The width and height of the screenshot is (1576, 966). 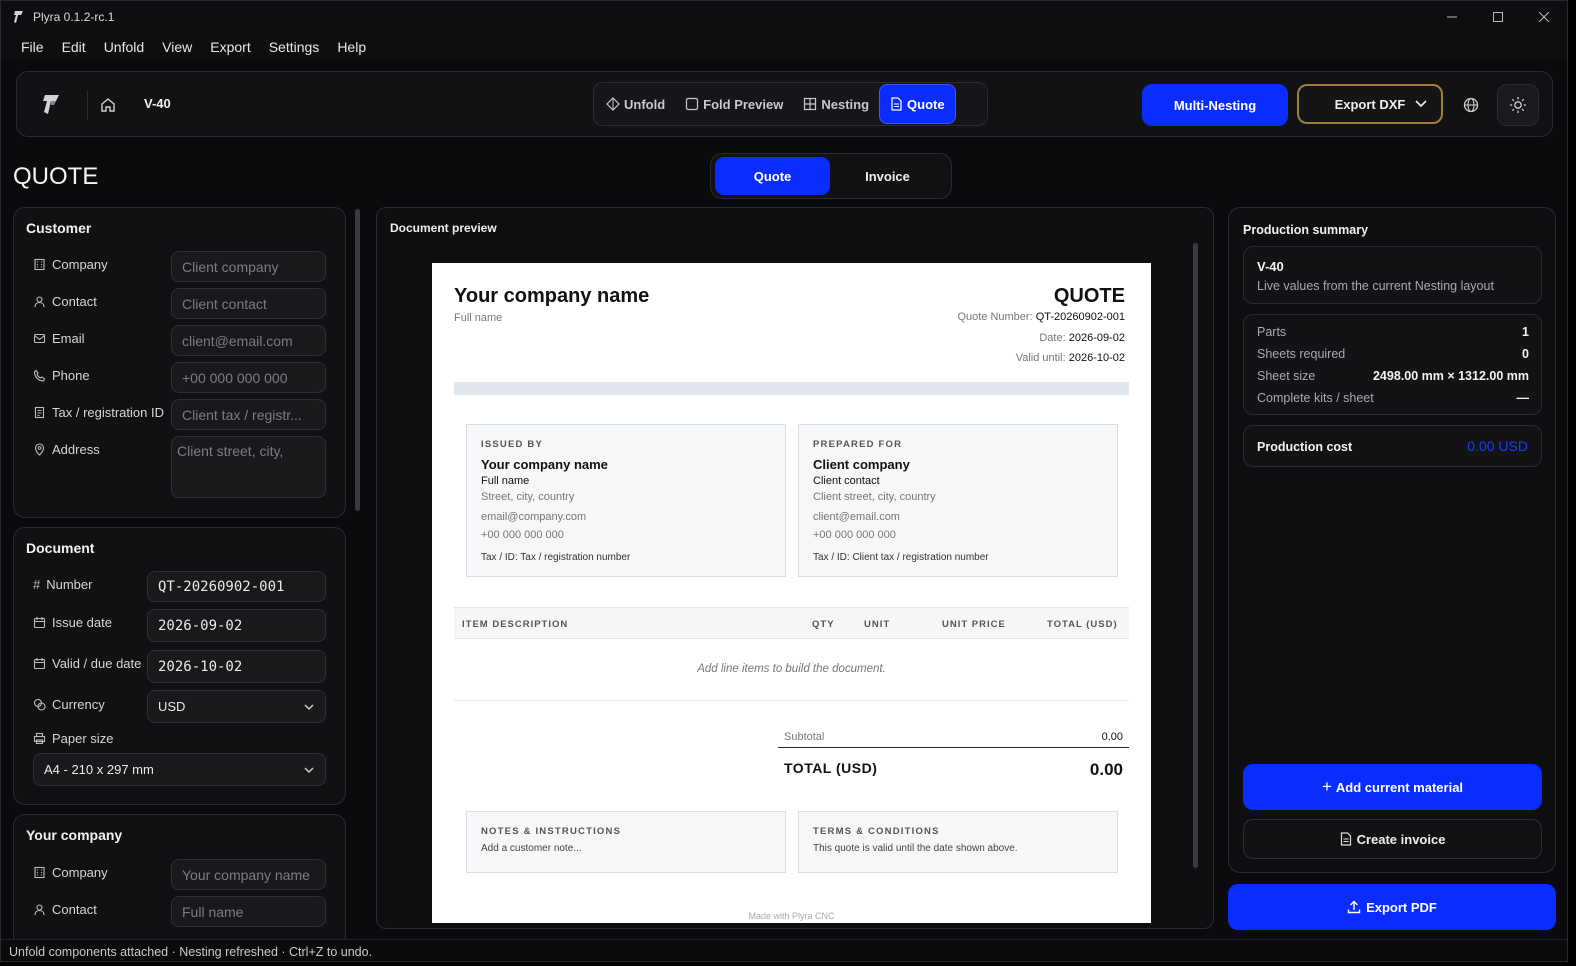 I want to click on due-date-label: Valid / due date, so click(x=87, y=663).